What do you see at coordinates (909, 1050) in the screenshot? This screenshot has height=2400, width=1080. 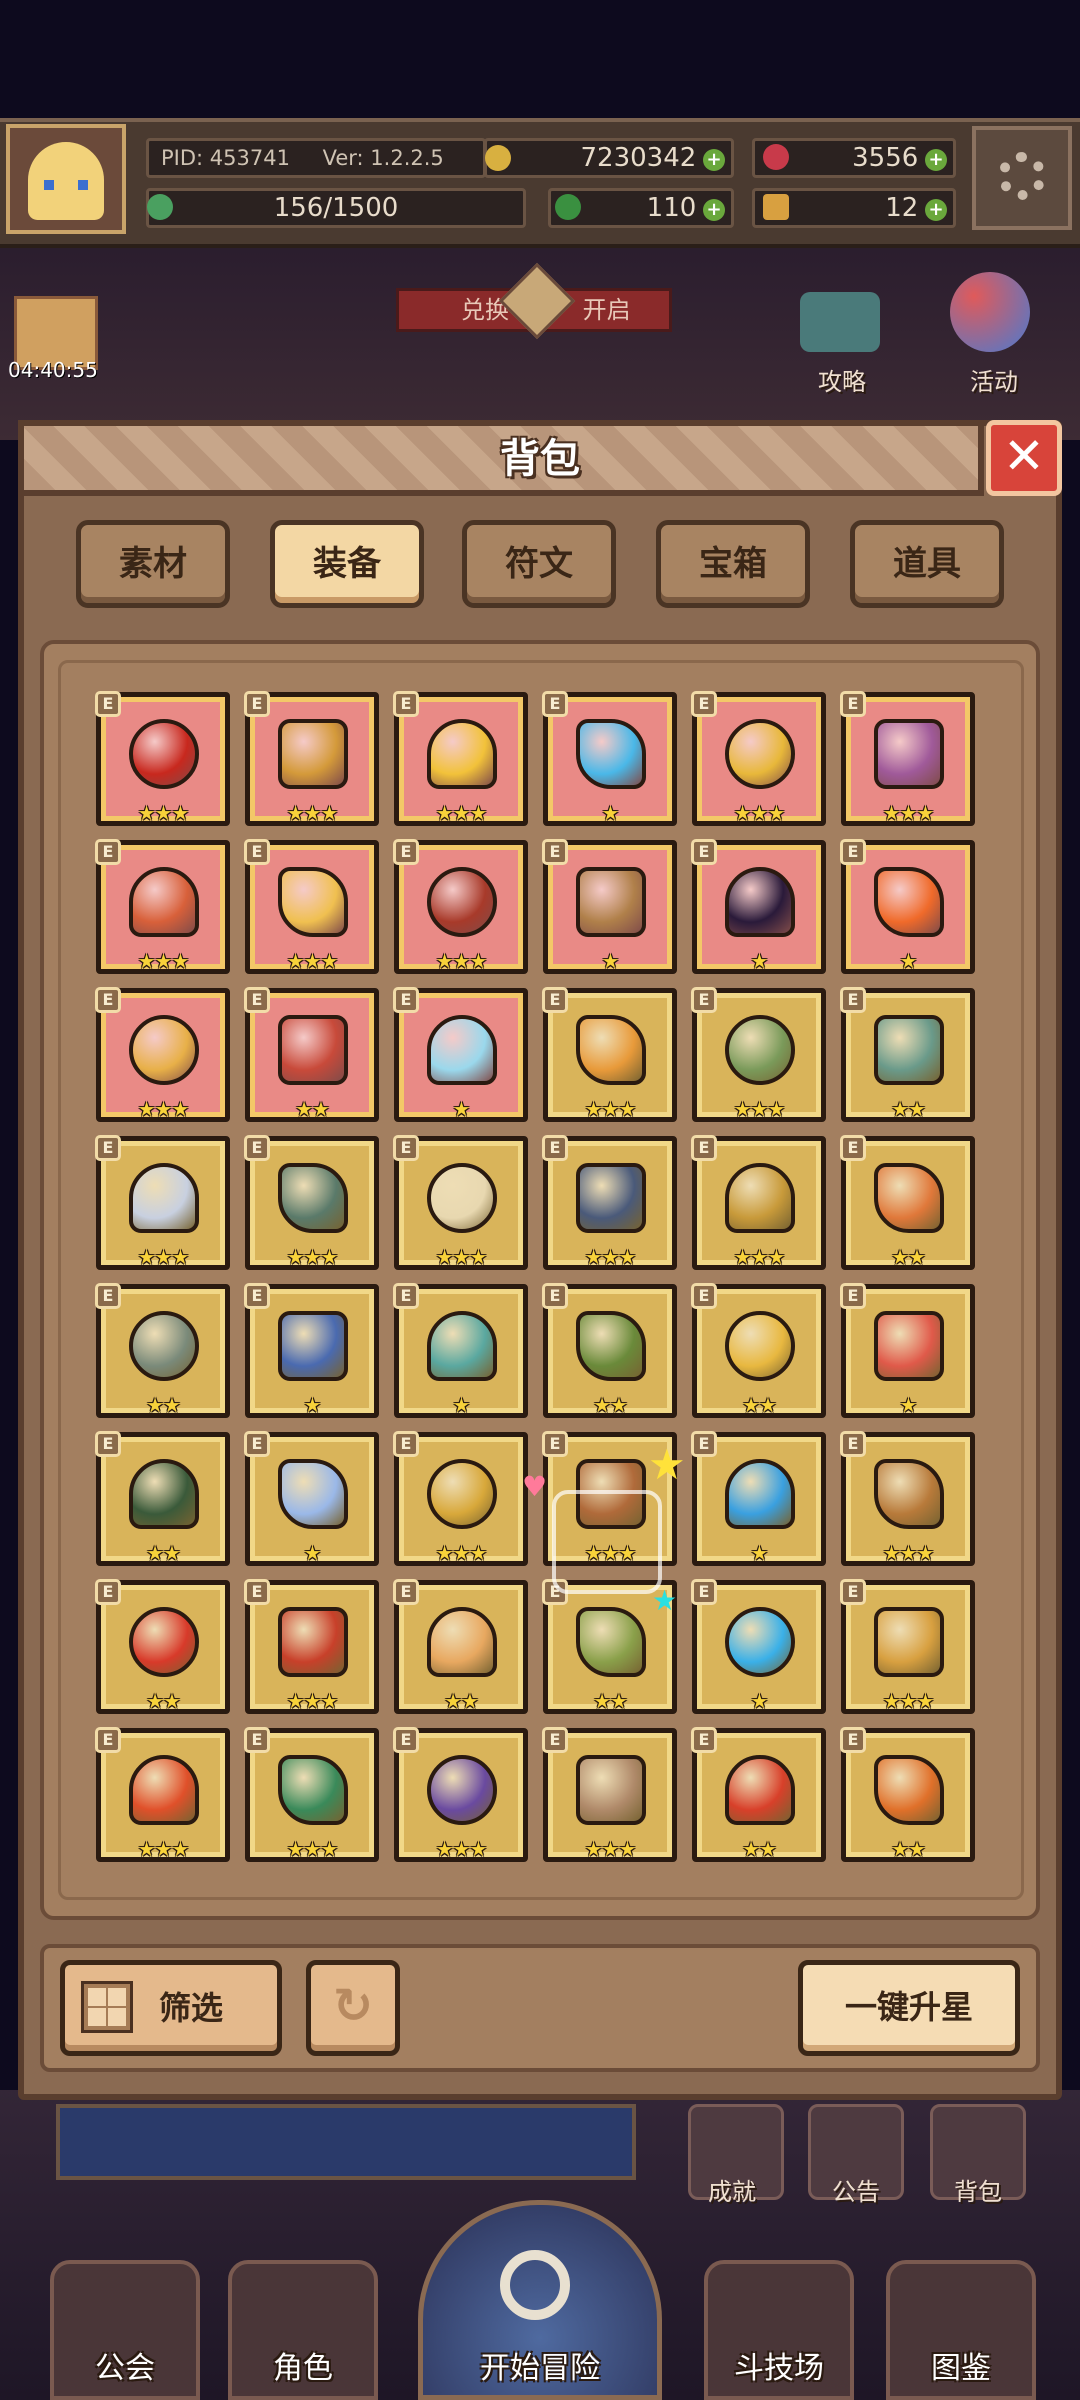 I see `jade-sword-icon` at bounding box center [909, 1050].